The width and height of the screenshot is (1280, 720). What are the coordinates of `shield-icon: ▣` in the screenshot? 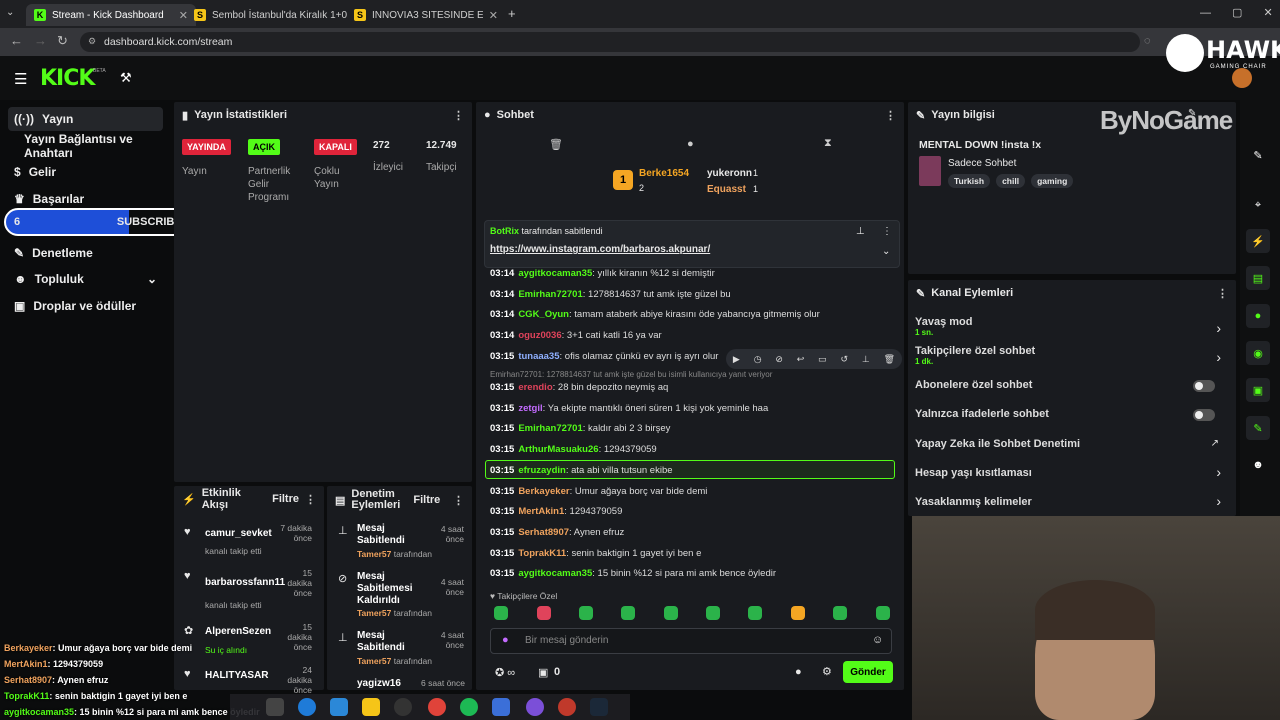 It's located at (1258, 390).